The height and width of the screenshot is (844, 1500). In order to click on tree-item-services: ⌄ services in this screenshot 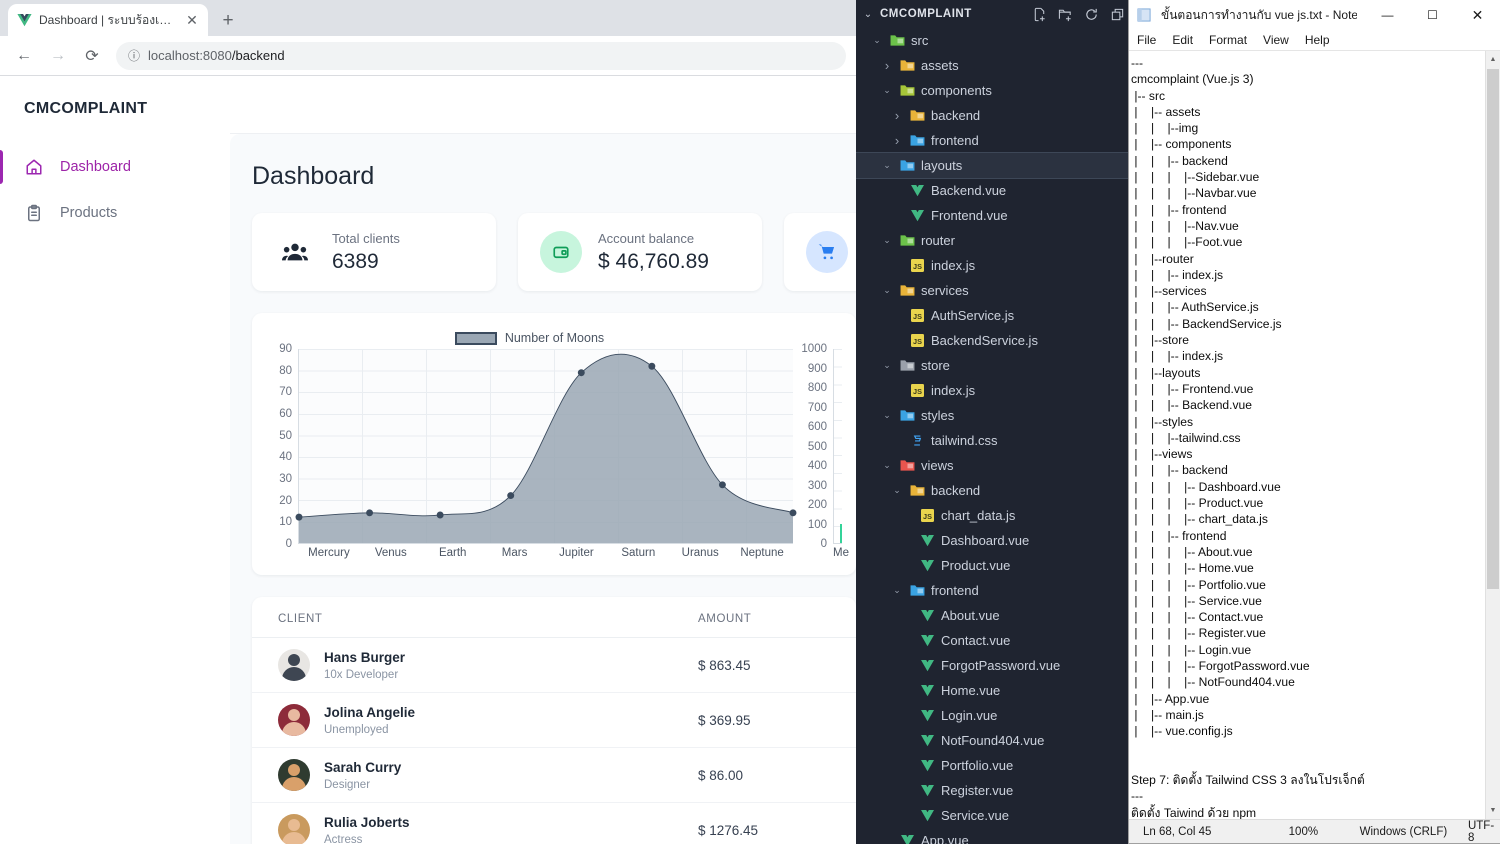, I will do `click(996, 290)`.